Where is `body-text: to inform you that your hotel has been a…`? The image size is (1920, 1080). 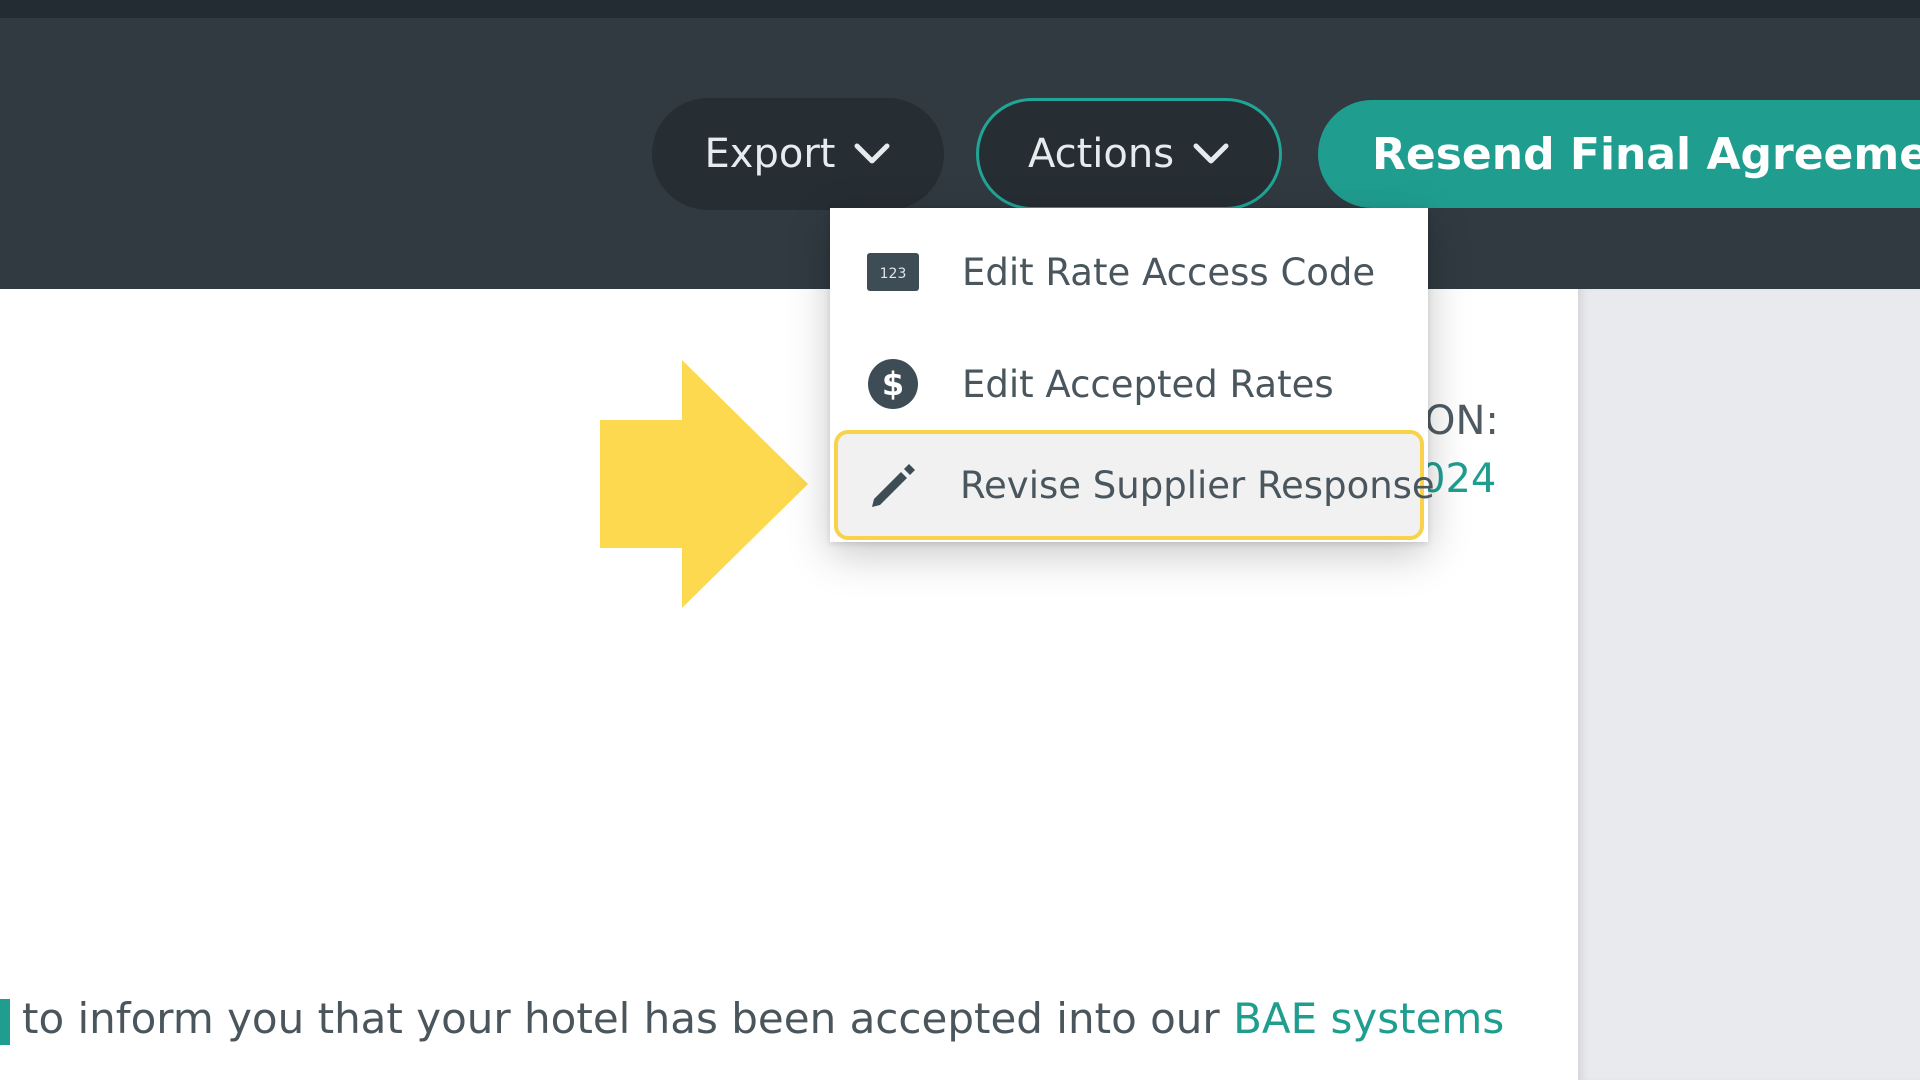 body-text: to inform you that your hotel has been a… is located at coordinates (621, 1018).